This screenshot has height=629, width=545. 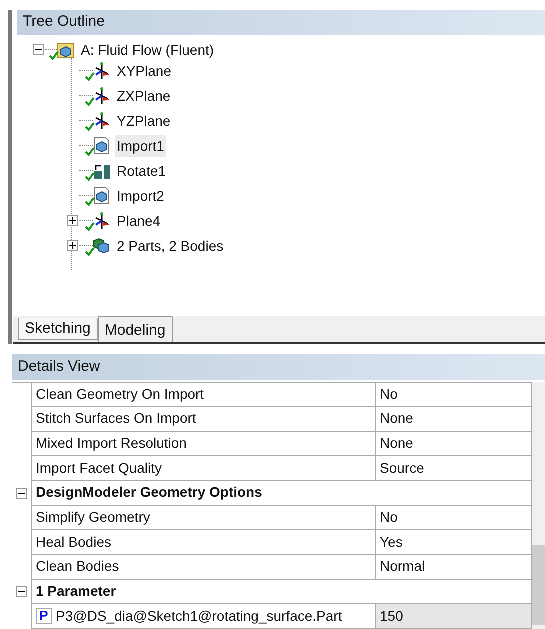 What do you see at coordinates (74, 542) in the screenshot?
I see `property-label: Heal Bodies` at bounding box center [74, 542].